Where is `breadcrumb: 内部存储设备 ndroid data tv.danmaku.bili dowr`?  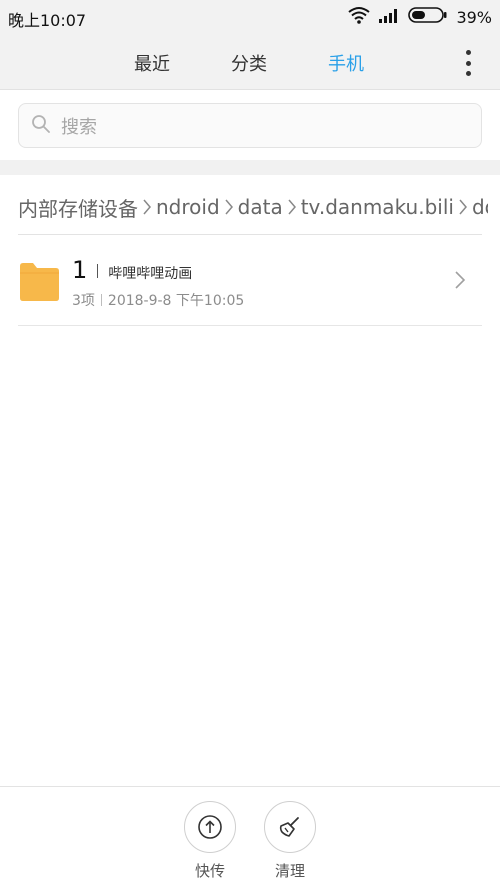
breadcrumb: 内部存储设备 ndroid data tv.danmaku.bili dowr is located at coordinates (253, 207).